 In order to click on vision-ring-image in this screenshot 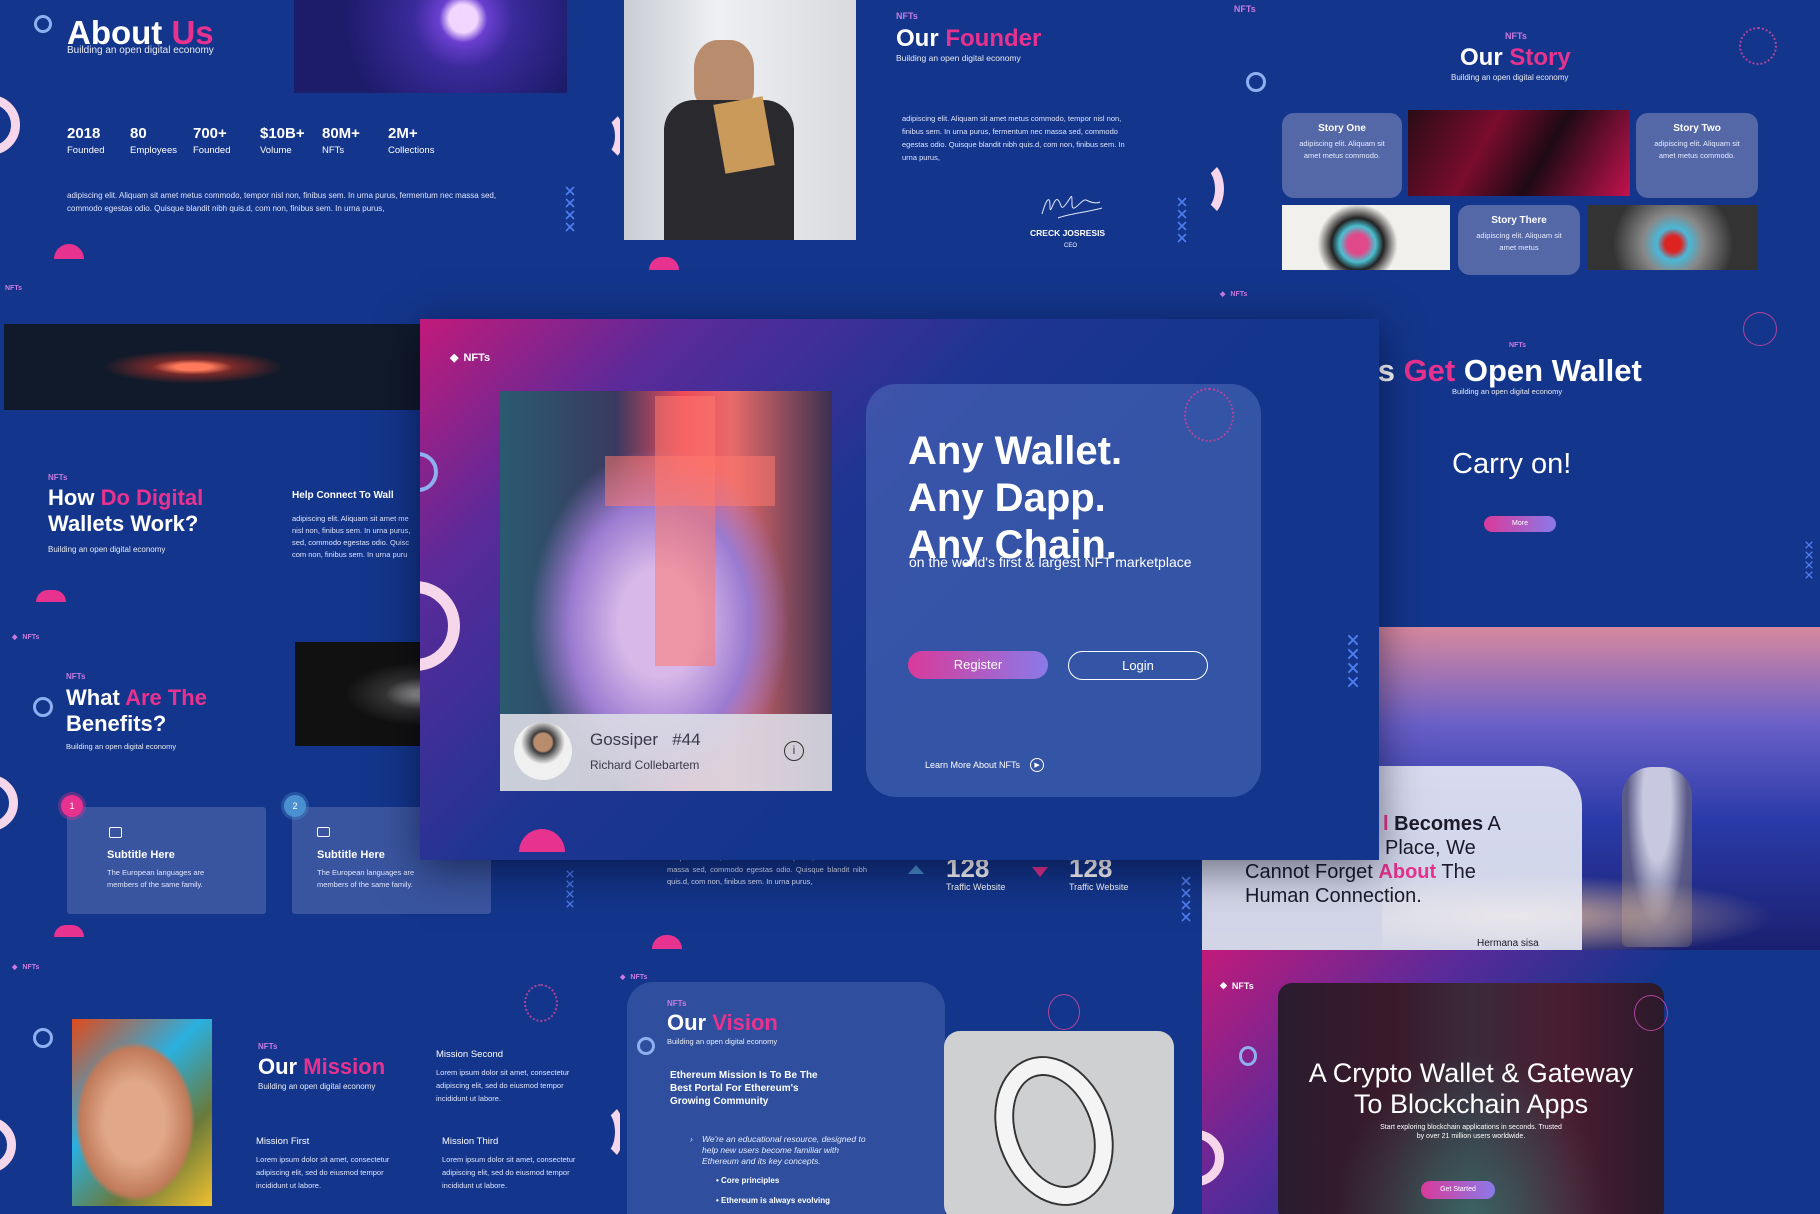, I will do `click(1059, 1122)`.